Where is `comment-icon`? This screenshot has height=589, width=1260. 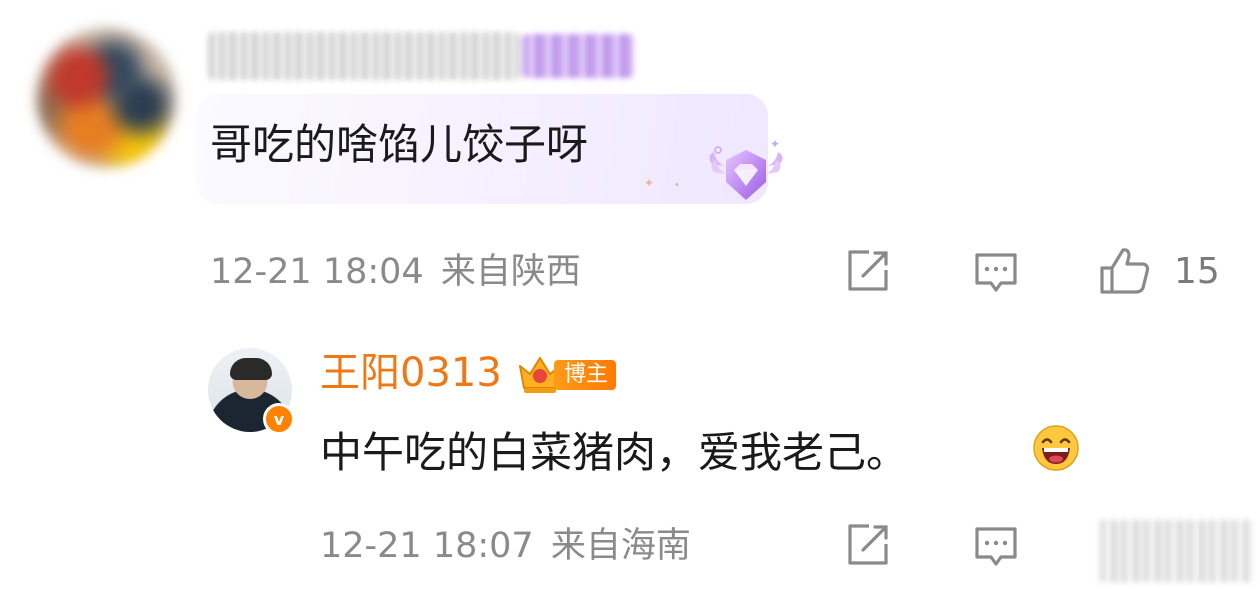 comment-icon is located at coordinates (996, 273).